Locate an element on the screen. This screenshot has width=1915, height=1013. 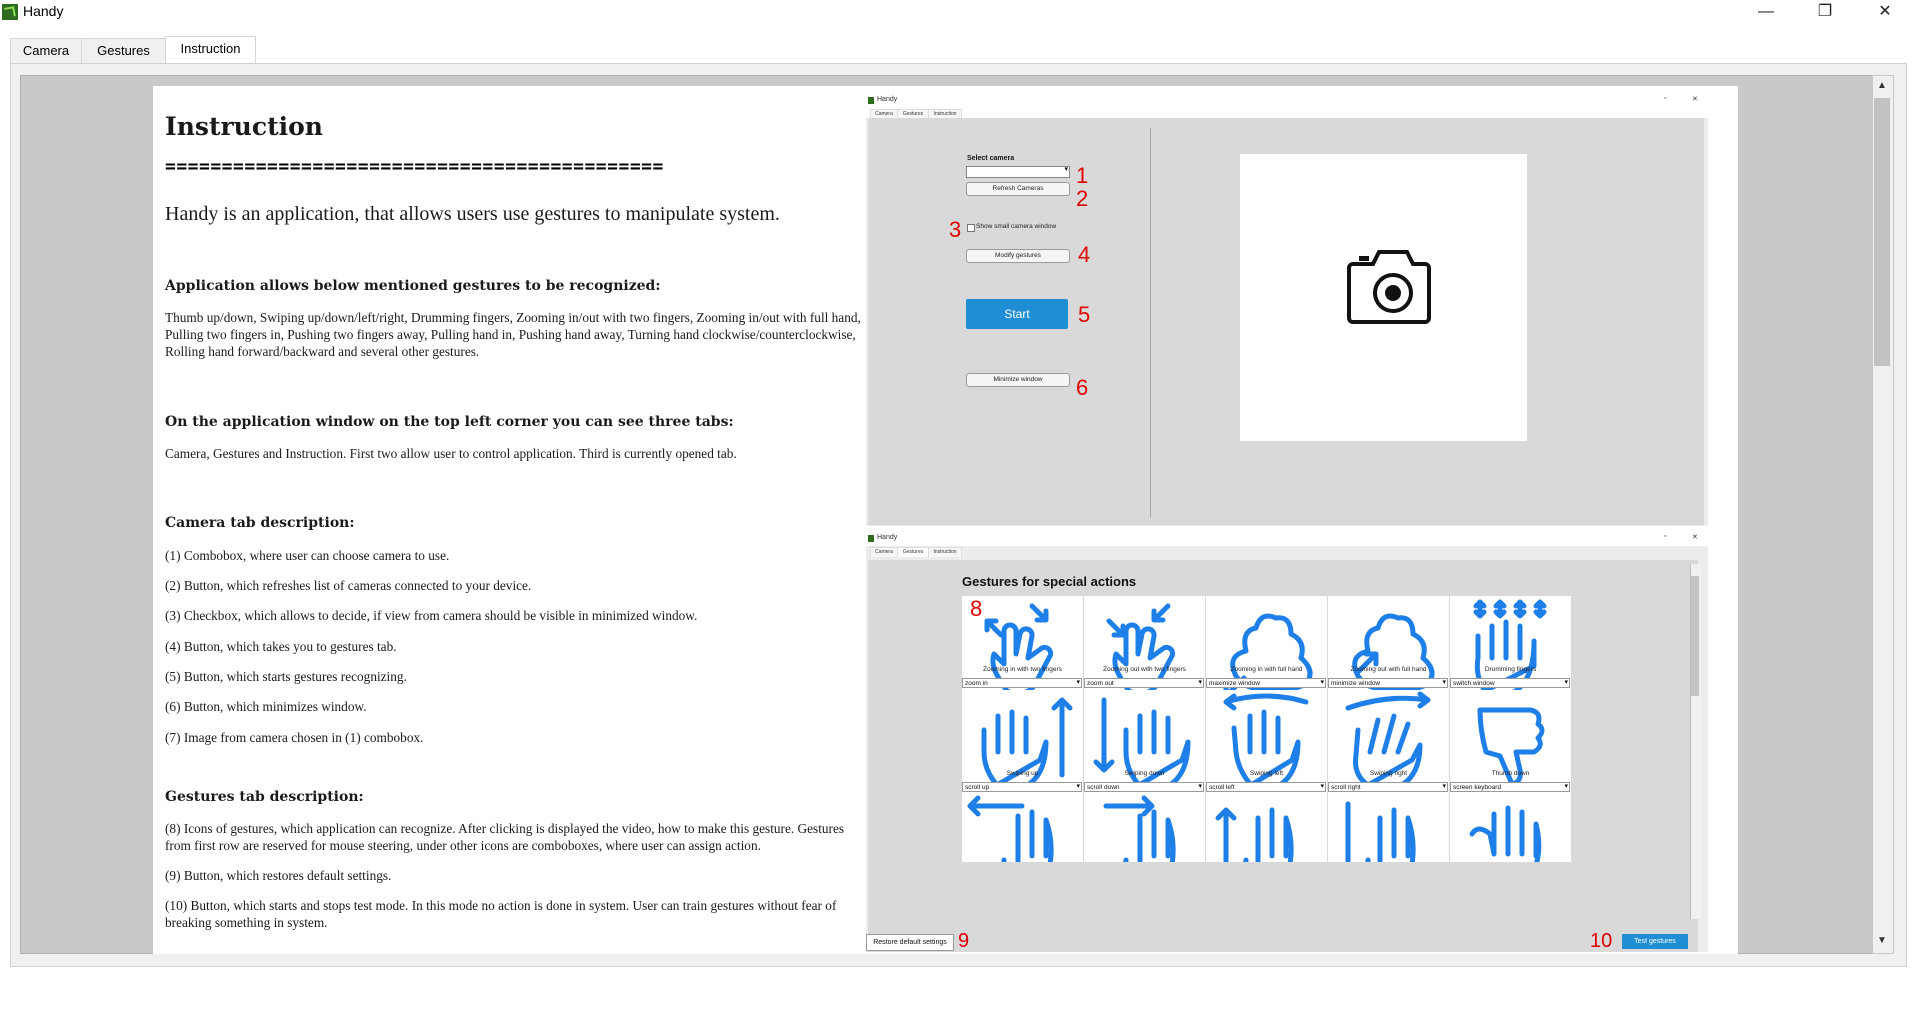
gesture-cell-slide-right is located at coordinates (1144, 828).